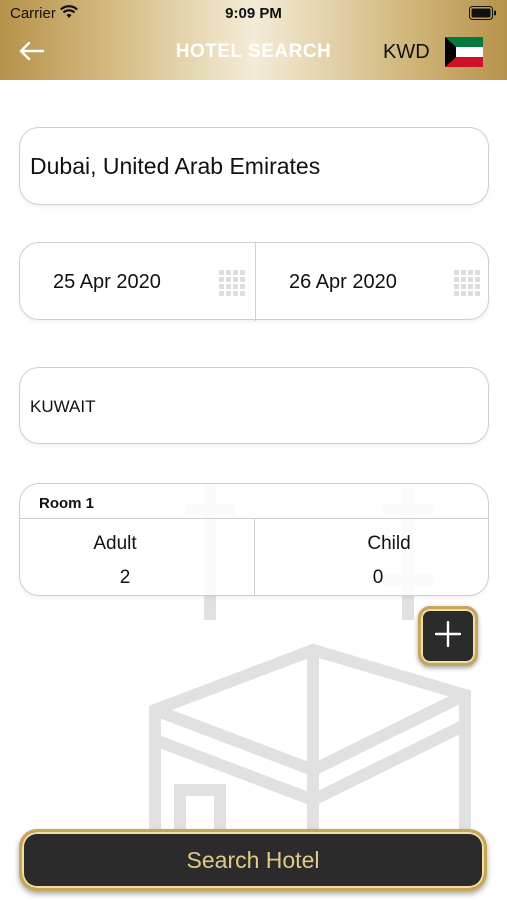 This screenshot has height=900, width=507. Describe the element at coordinates (137, 557) in the screenshot. I see `adult-selector: Adult 2` at that location.